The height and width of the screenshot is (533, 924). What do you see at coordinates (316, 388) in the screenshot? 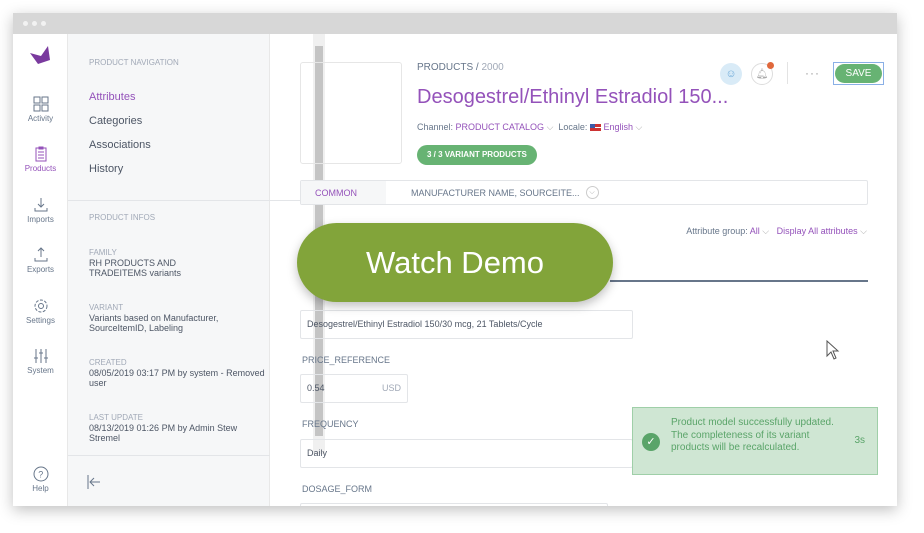
I see `price-value: 0.54` at bounding box center [316, 388].